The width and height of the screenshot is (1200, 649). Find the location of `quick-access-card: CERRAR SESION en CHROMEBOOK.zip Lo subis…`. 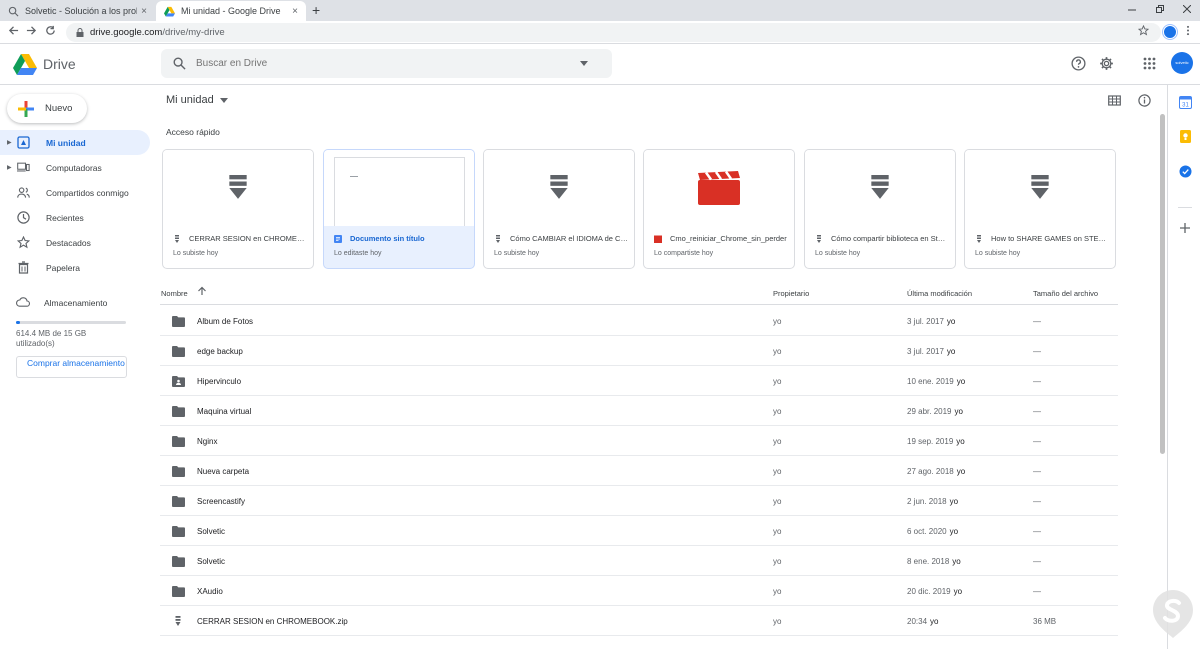

quick-access-card: CERRAR SESION en CHROMEBOOK.zip Lo subis… is located at coordinates (238, 209).